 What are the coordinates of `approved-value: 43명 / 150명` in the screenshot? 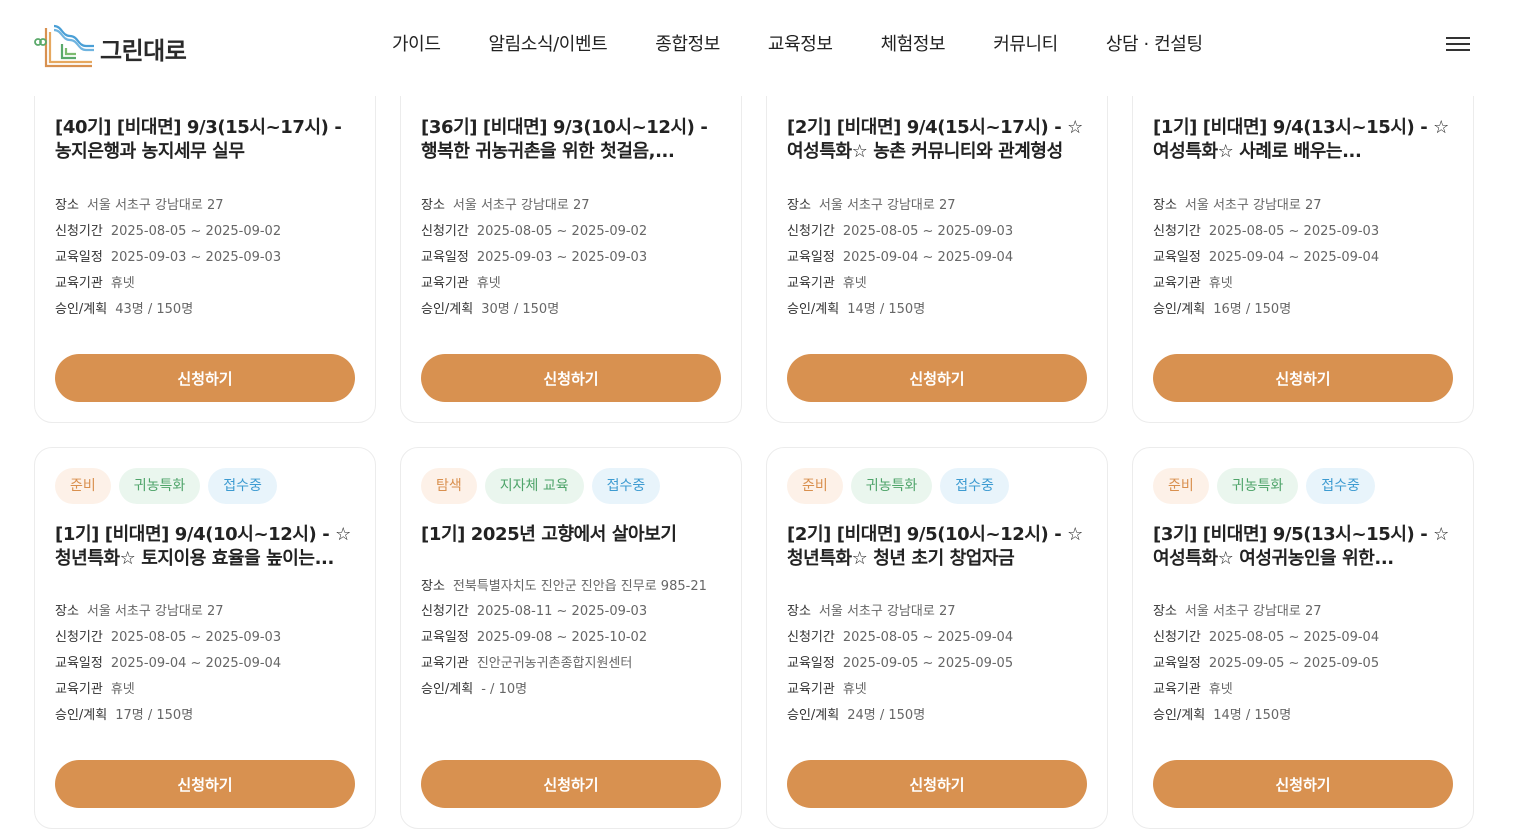 It's located at (154, 309).